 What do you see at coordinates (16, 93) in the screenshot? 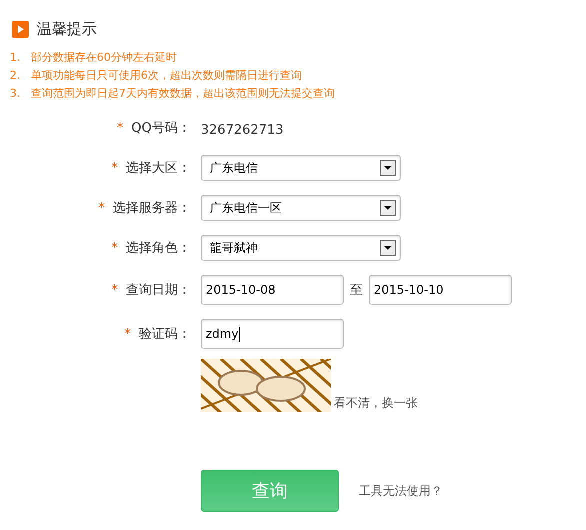
I see `list-number: 3.` at bounding box center [16, 93].